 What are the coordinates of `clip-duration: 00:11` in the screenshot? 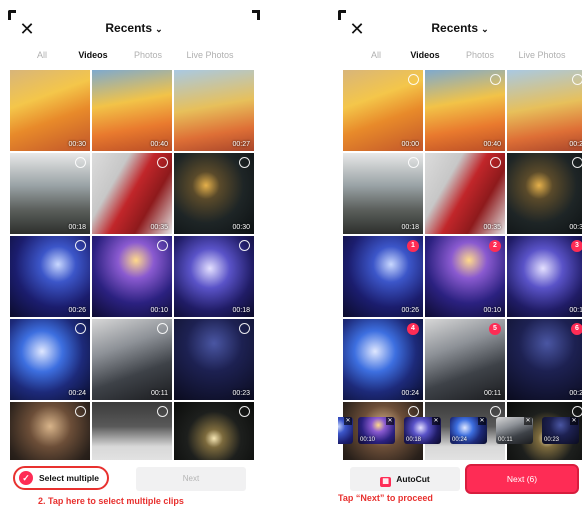 It's located at (505, 440).